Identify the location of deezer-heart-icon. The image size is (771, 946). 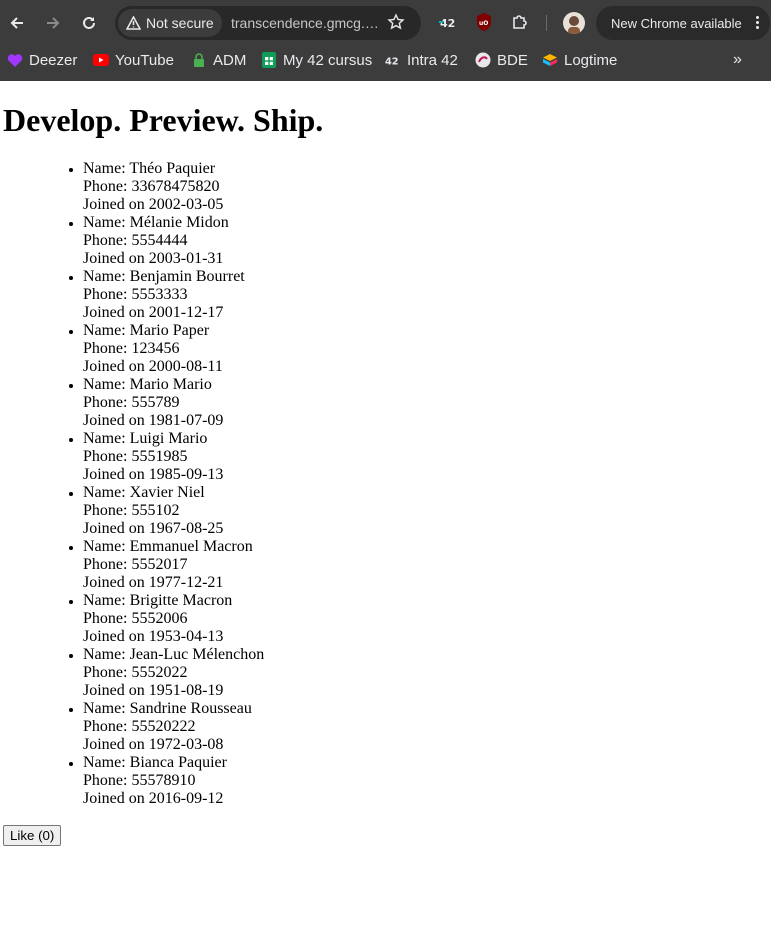
(15, 60).